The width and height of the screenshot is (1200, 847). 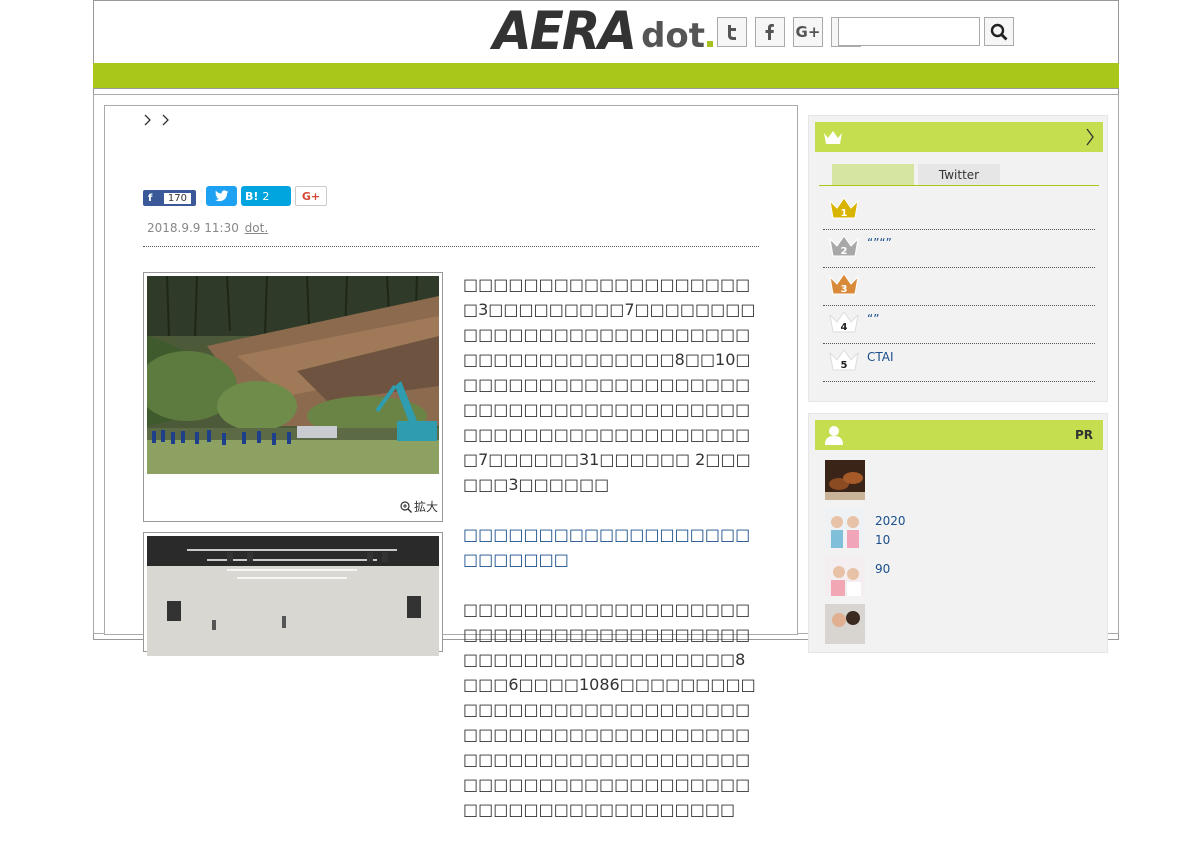 I want to click on facebook-button, so click(x=770, y=32).